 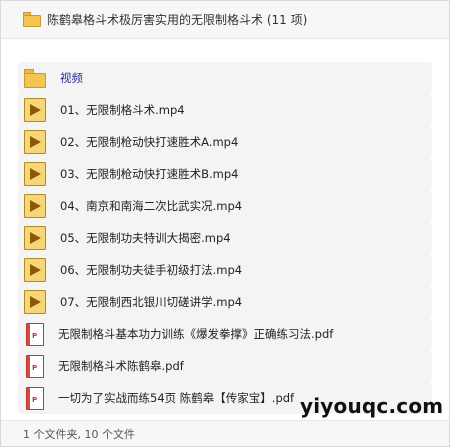 What do you see at coordinates (149, 174) in the screenshot?
I see `item-label: 03、无限制枪动快打速胜术B.mp4` at bounding box center [149, 174].